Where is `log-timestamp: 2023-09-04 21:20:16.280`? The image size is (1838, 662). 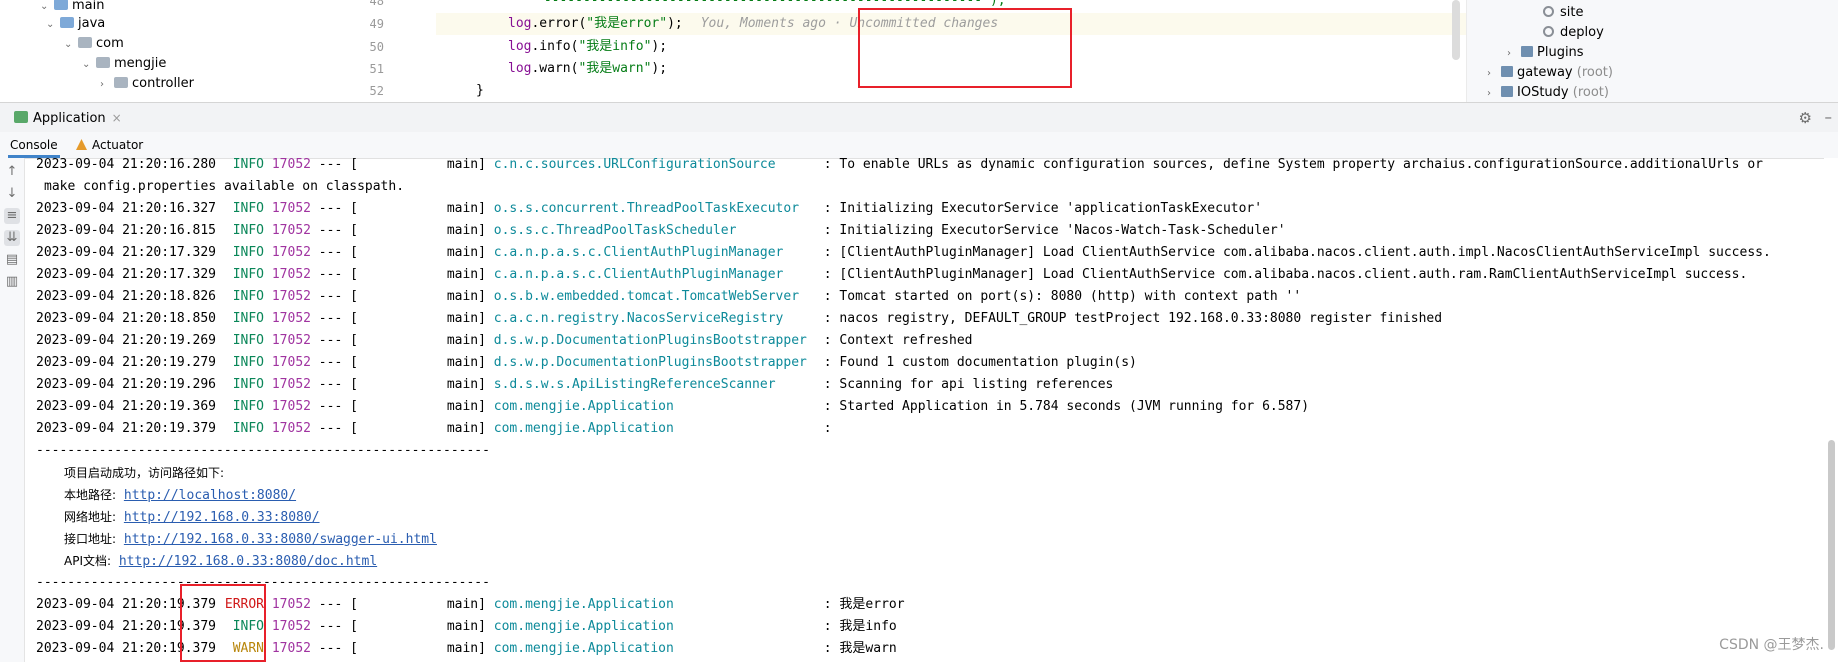
log-timestamp: 2023-09-04 21:20:16.280 is located at coordinates (126, 165).